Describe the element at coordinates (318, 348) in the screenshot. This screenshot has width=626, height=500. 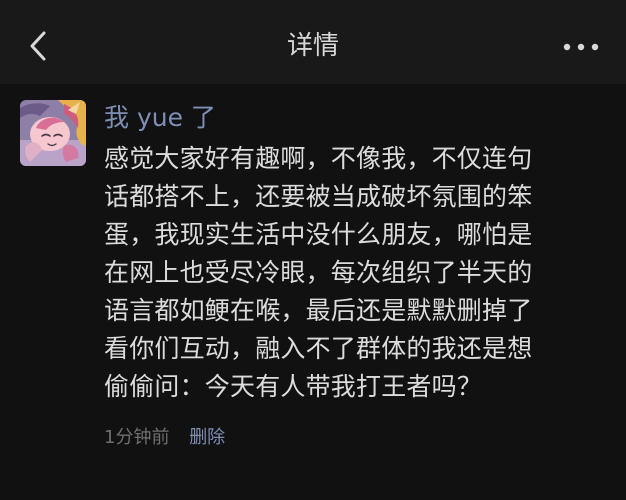
I see `post-content-line: 看你们互动，融入不了群体的我还是想` at that location.